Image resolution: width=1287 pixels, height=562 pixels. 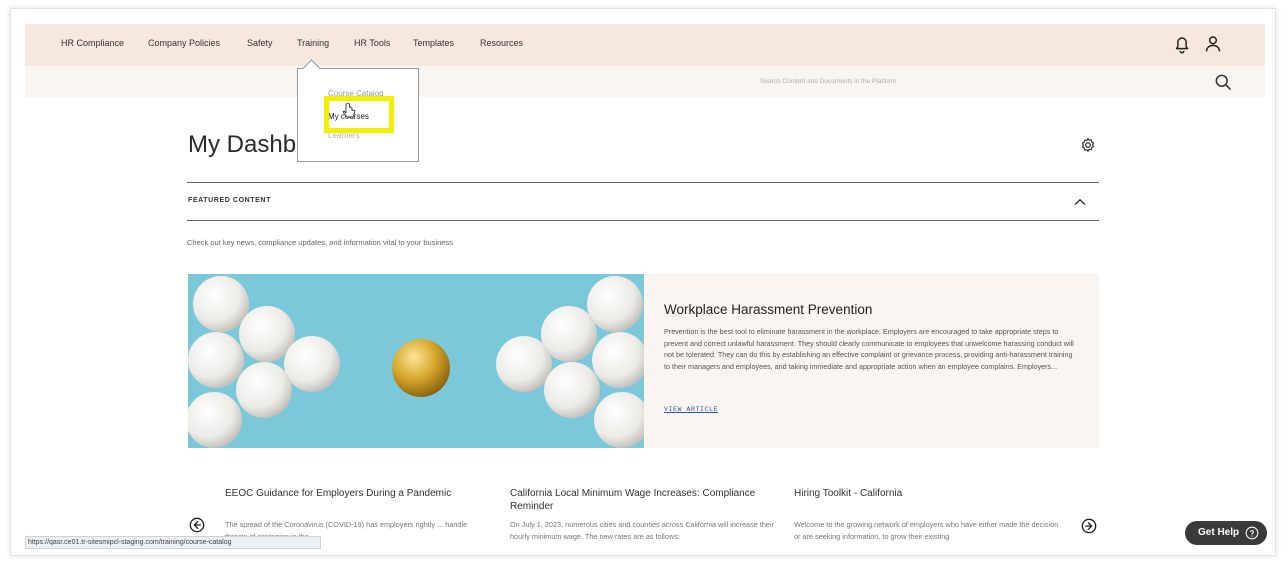 What do you see at coordinates (1088, 145) in the screenshot?
I see `gear-icon` at bounding box center [1088, 145].